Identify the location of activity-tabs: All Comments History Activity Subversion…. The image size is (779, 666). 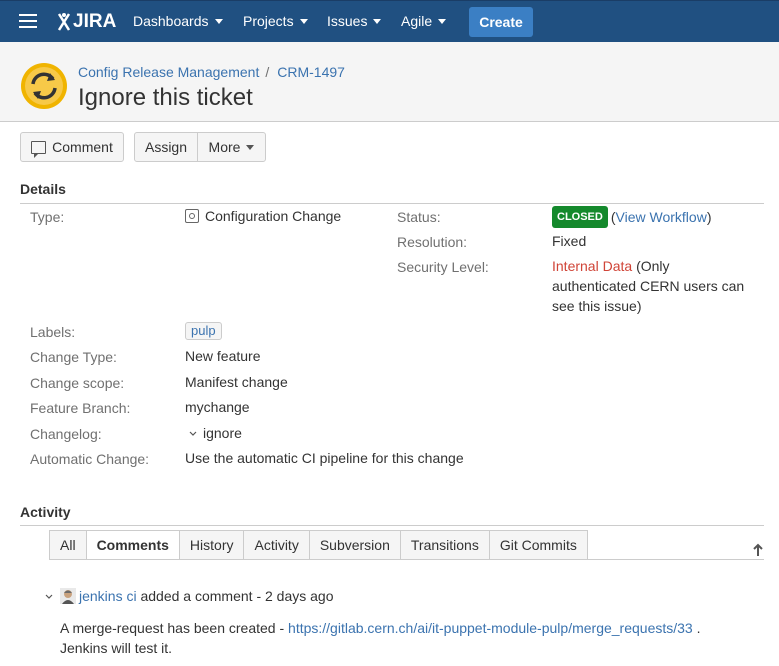
(318, 545).